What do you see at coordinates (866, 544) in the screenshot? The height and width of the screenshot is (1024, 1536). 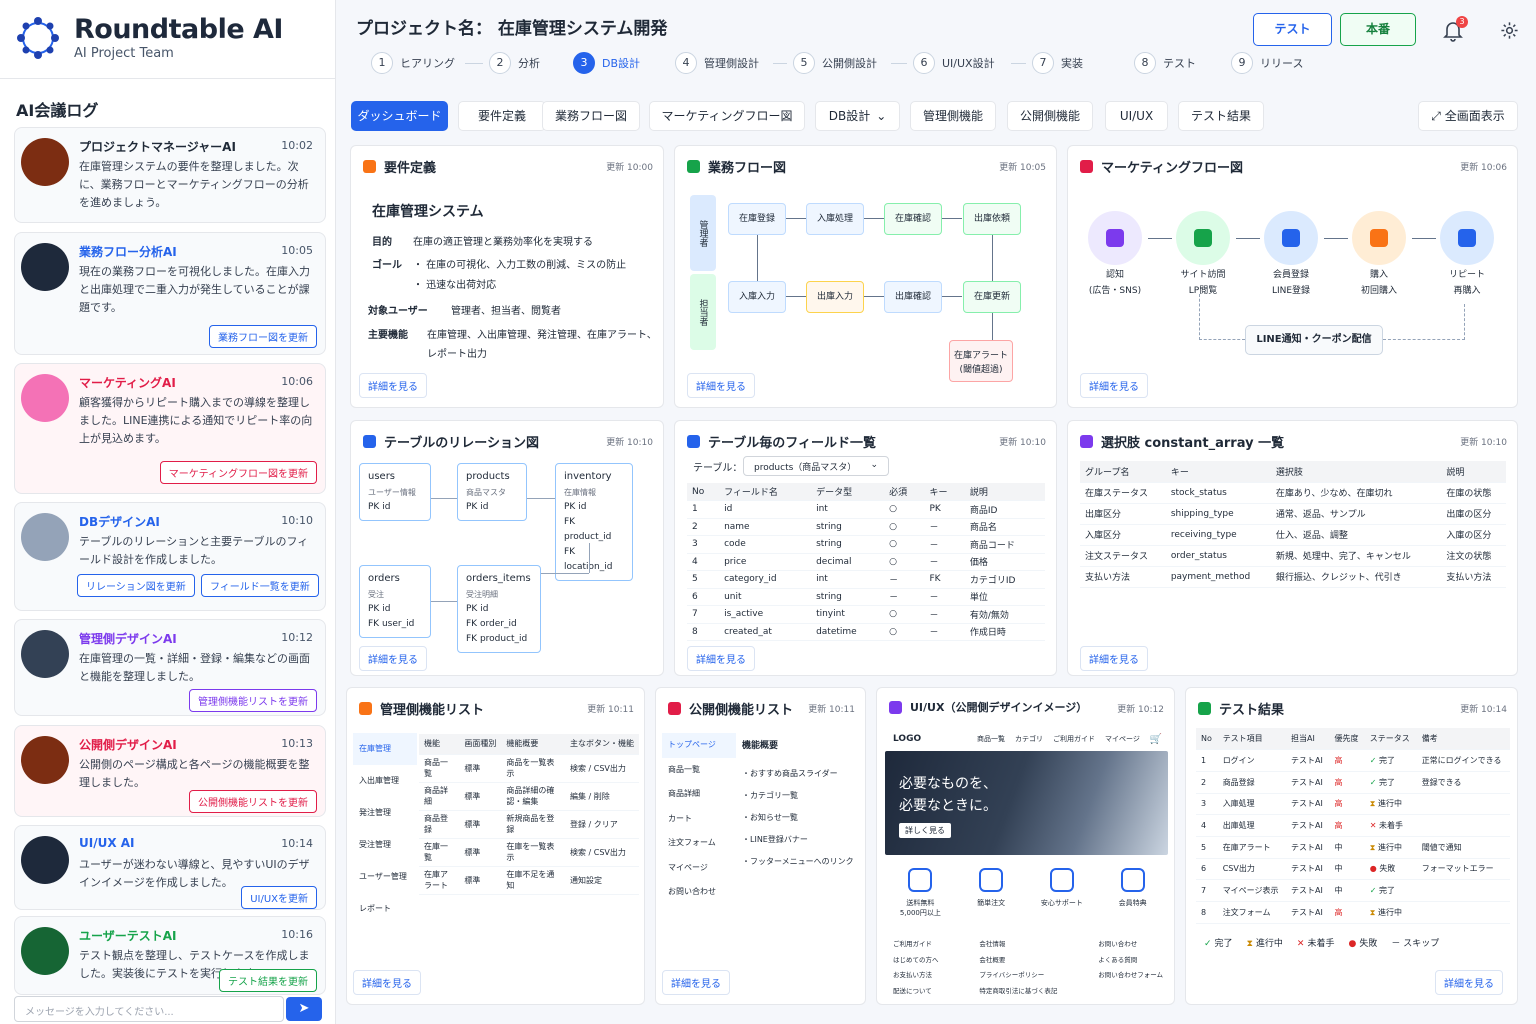 I see `table-row: 3 code string ○ － 商品コード` at bounding box center [866, 544].